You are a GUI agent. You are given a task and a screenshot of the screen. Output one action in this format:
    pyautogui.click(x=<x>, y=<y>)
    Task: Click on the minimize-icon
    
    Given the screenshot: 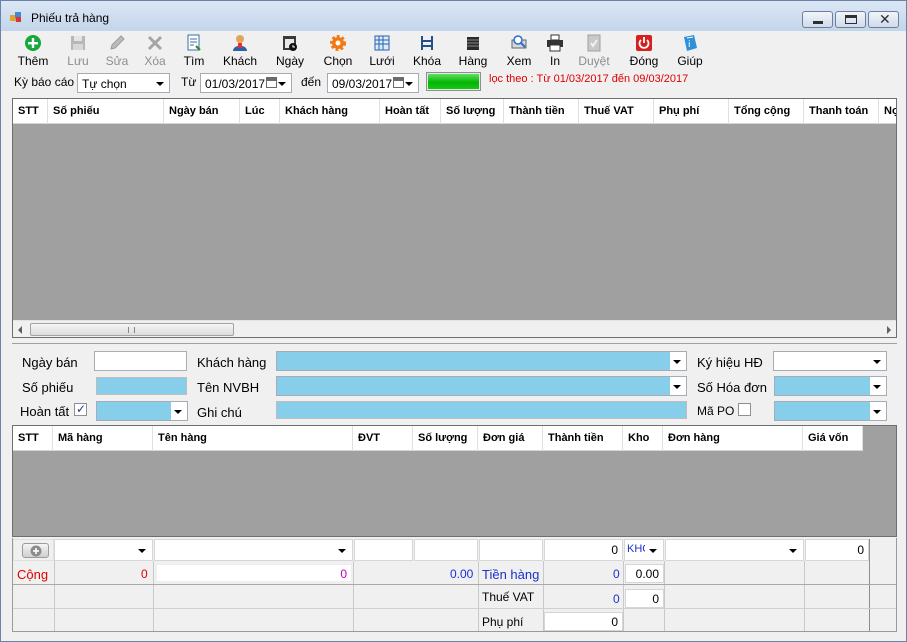 What is the action you would take?
    pyautogui.click(x=818, y=22)
    